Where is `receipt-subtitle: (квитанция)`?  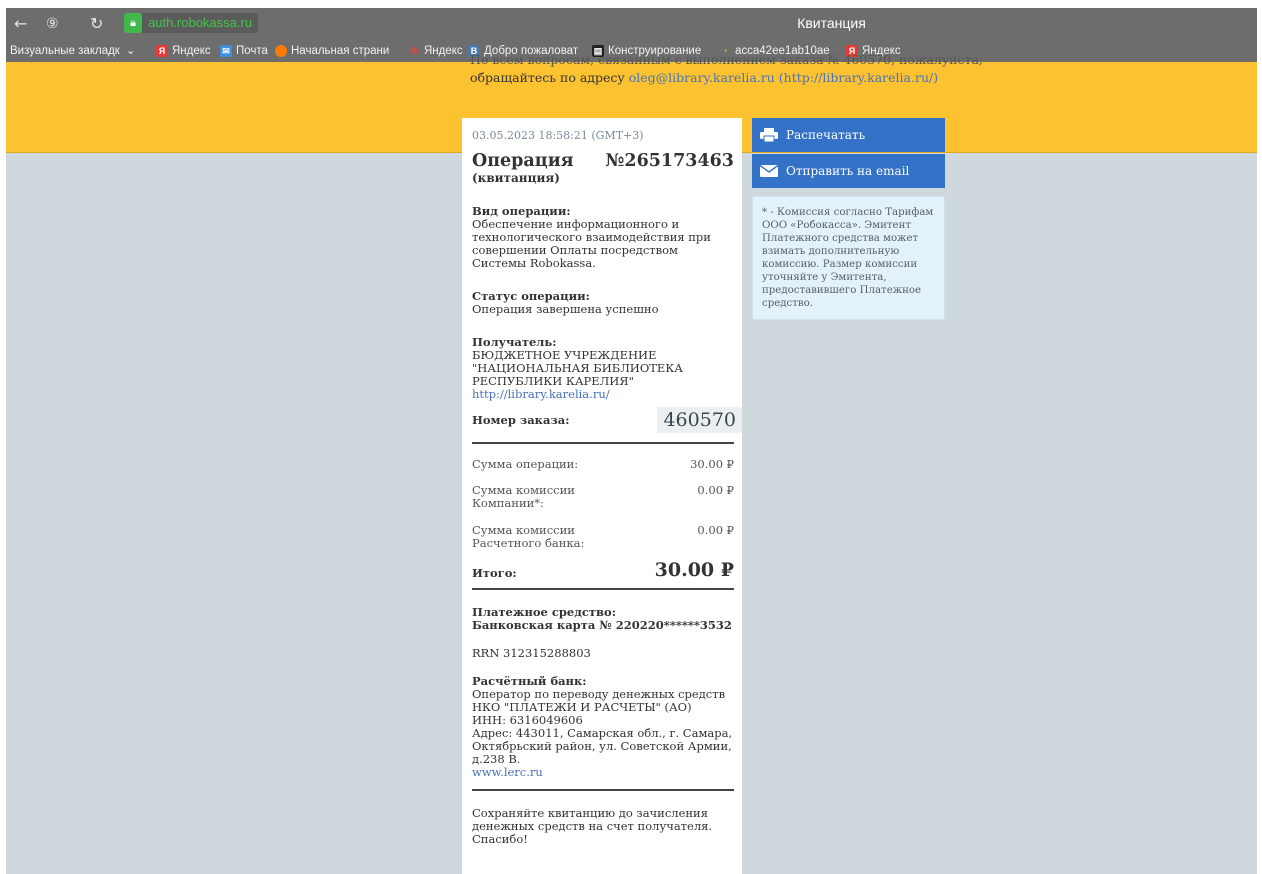
receipt-subtitle: (квитанция) is located at coordinates (516, 178).